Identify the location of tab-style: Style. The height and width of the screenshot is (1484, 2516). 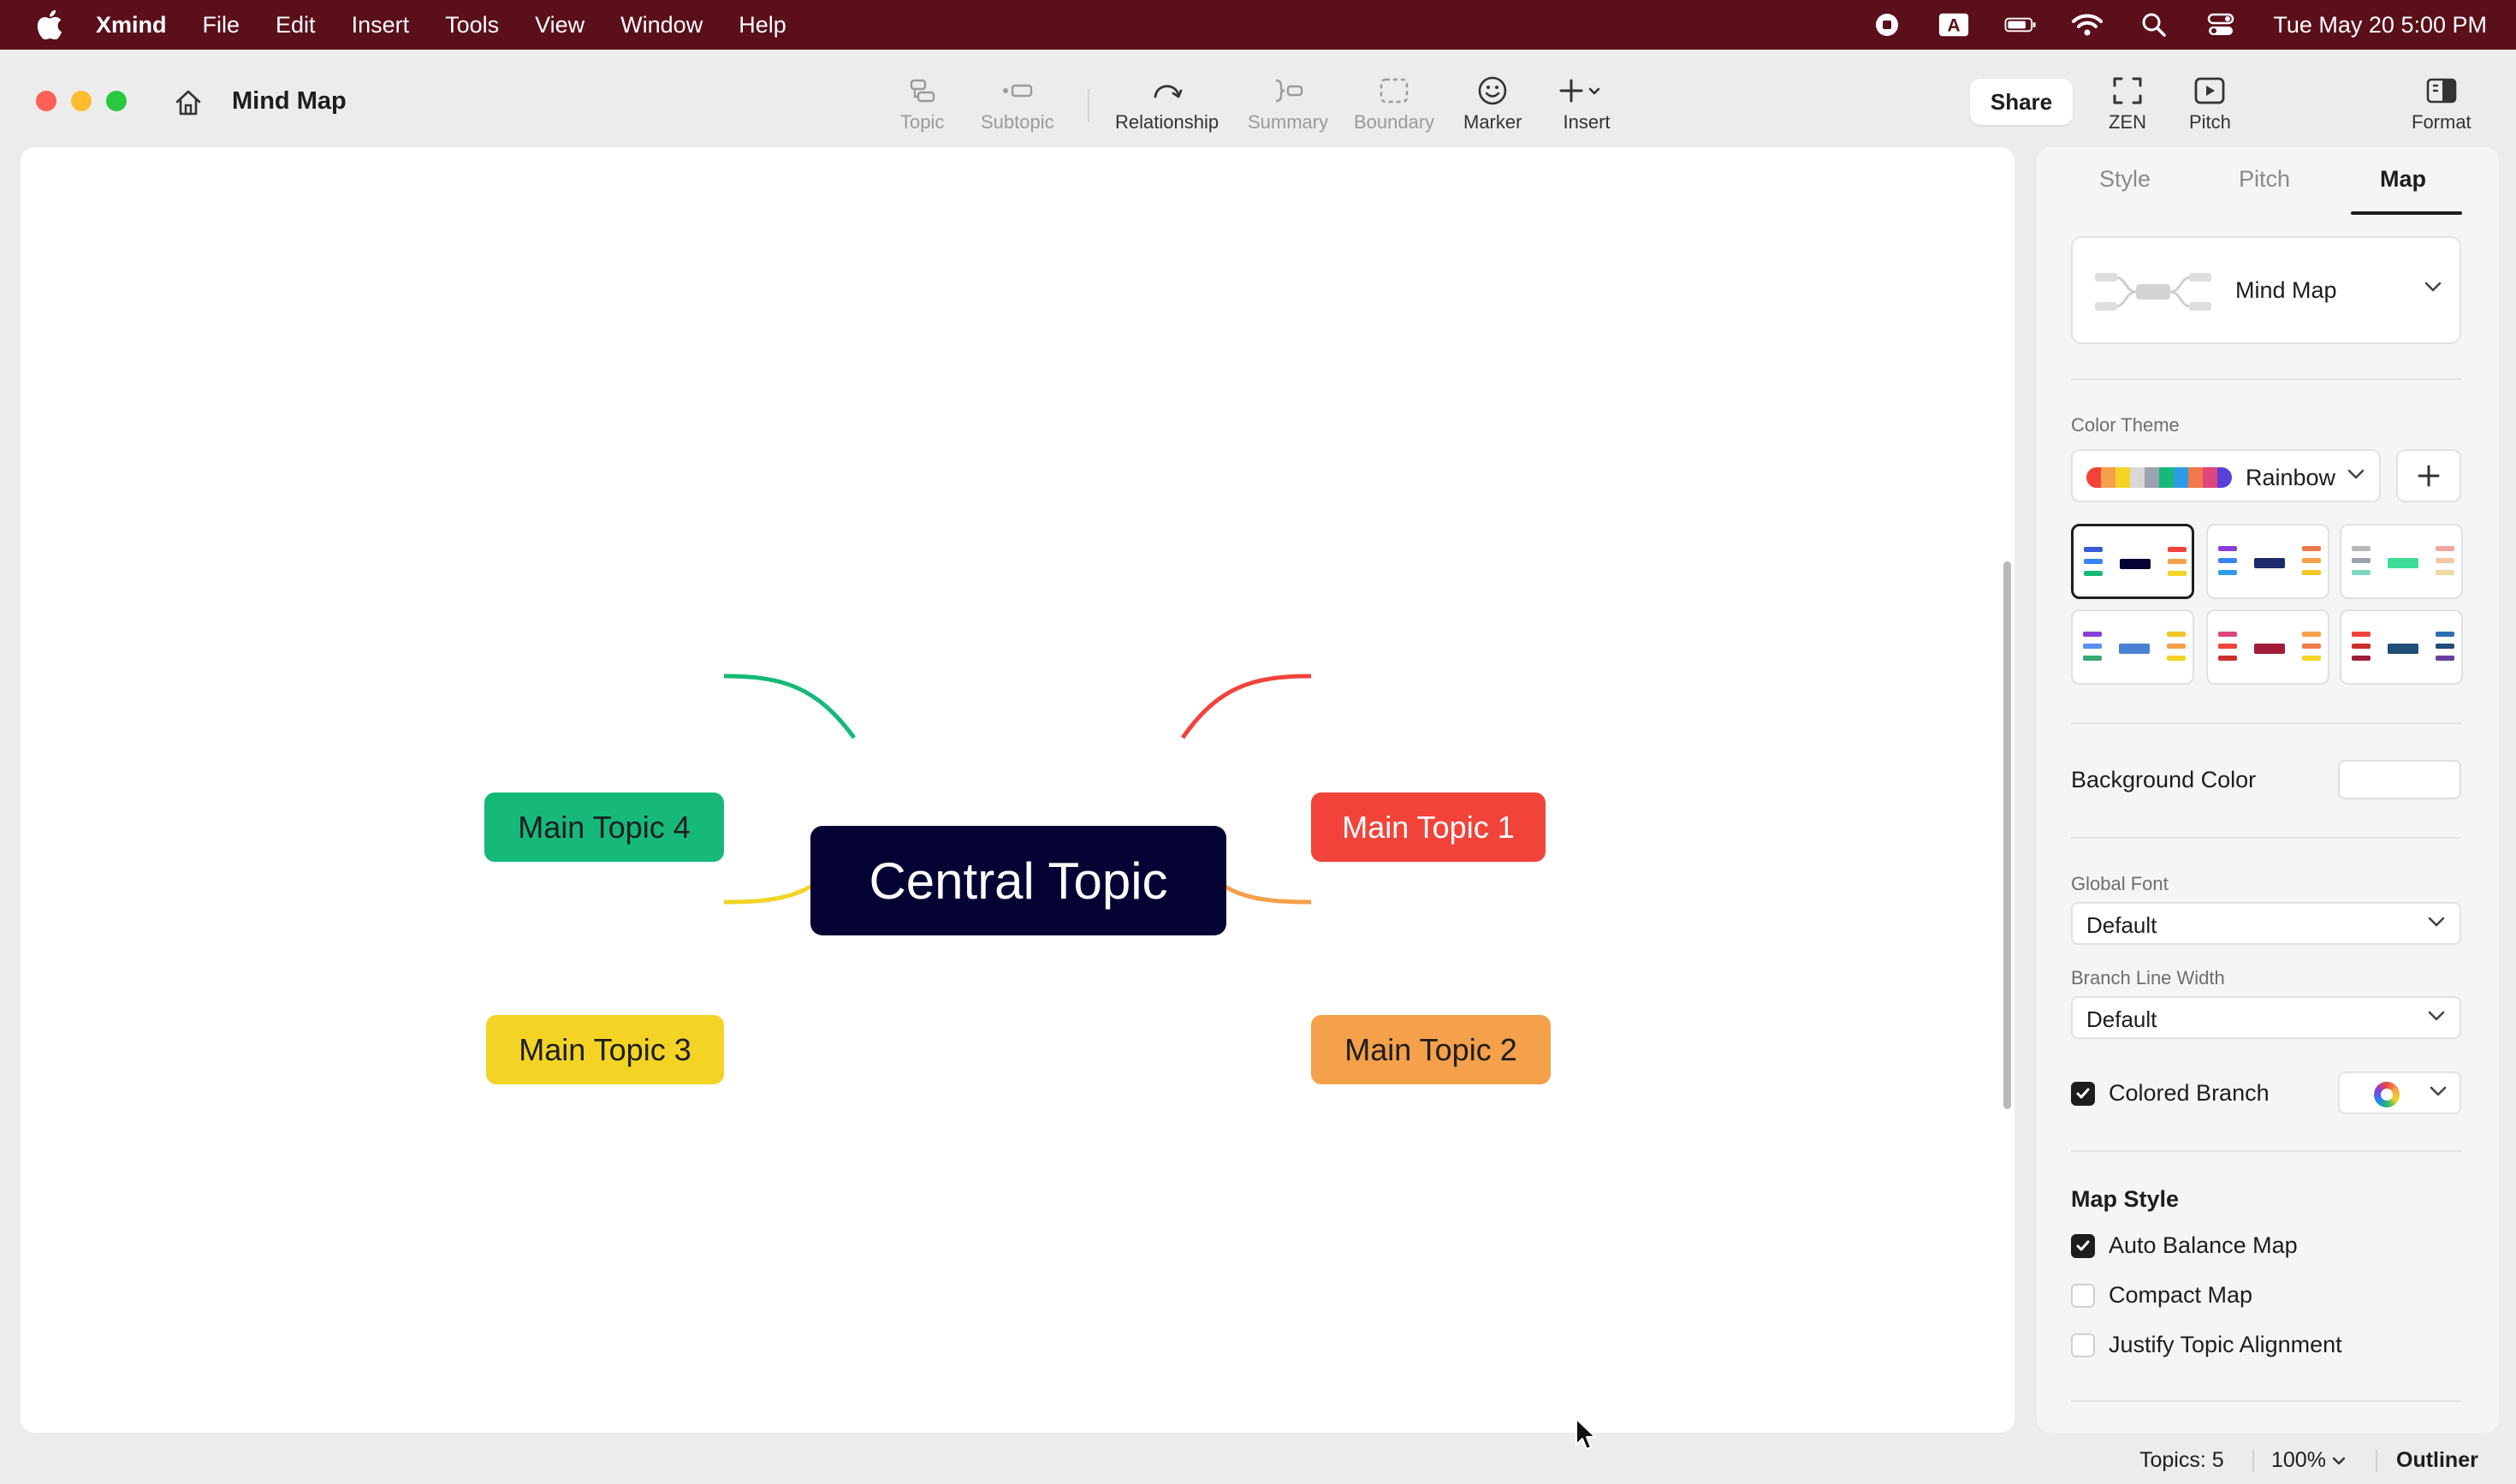
(2125, 180).